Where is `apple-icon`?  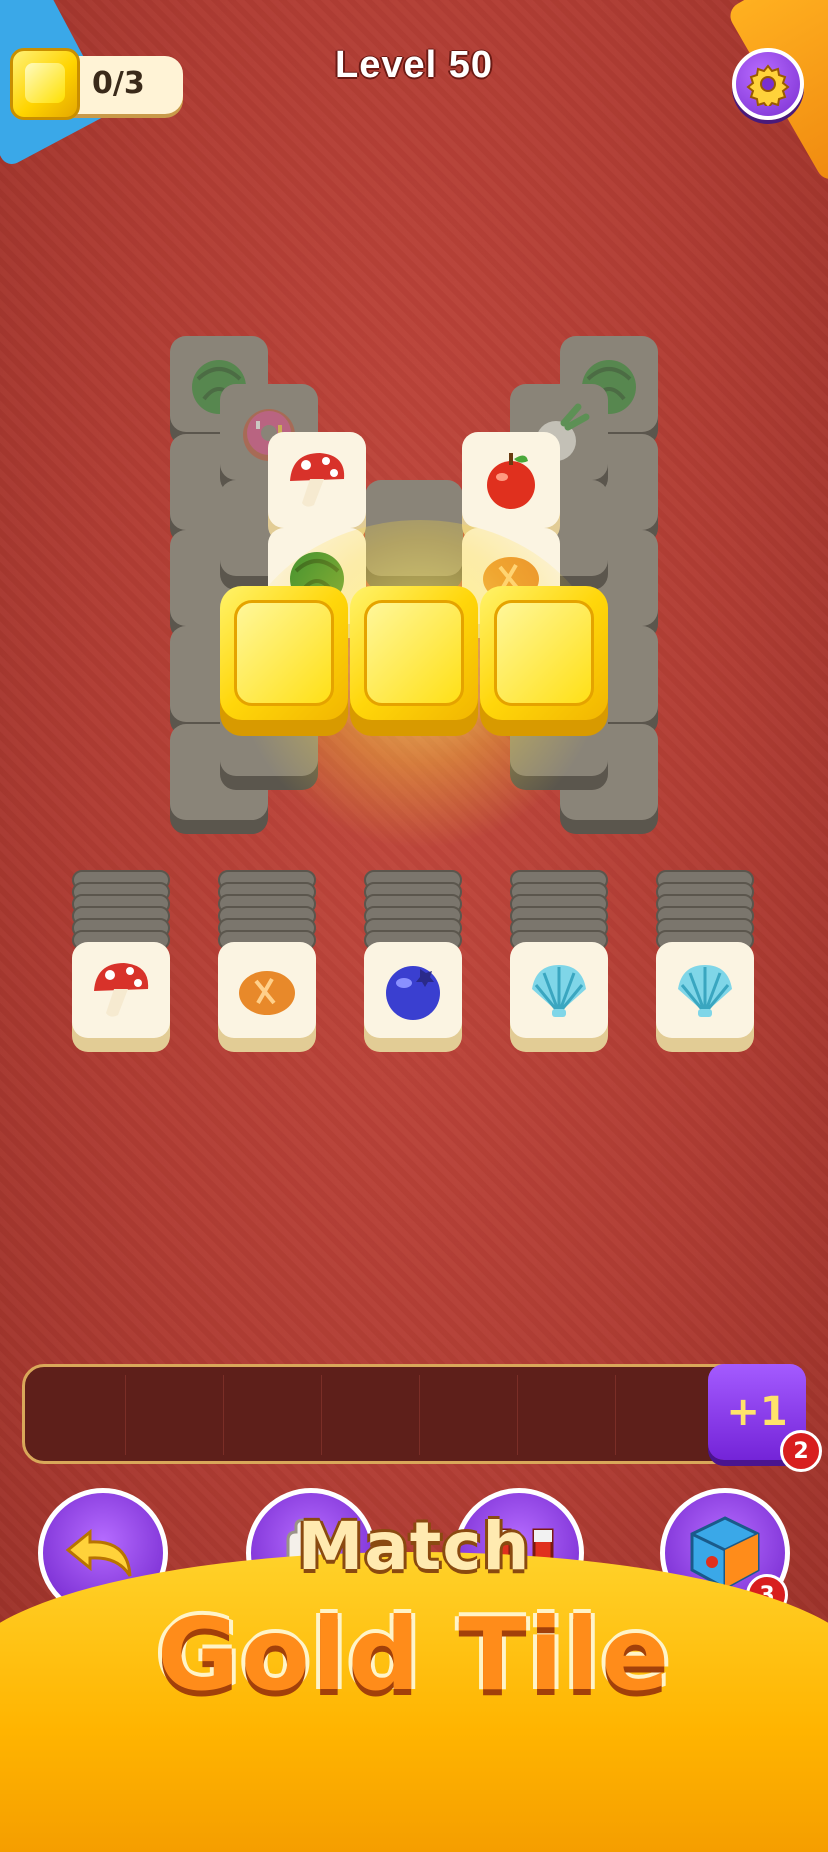 apple-icon is located at coordinates (511, 481).